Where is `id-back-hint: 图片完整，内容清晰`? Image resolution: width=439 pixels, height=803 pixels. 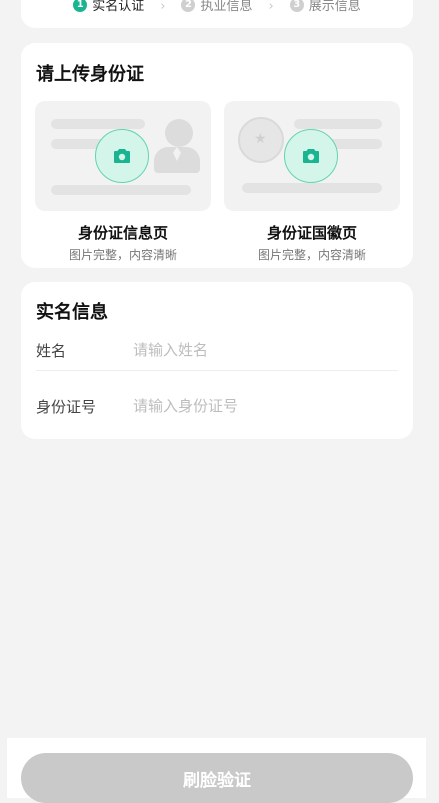
id-back-hint: 图片完整，内容清晰 is located at coordinates (311, 255).